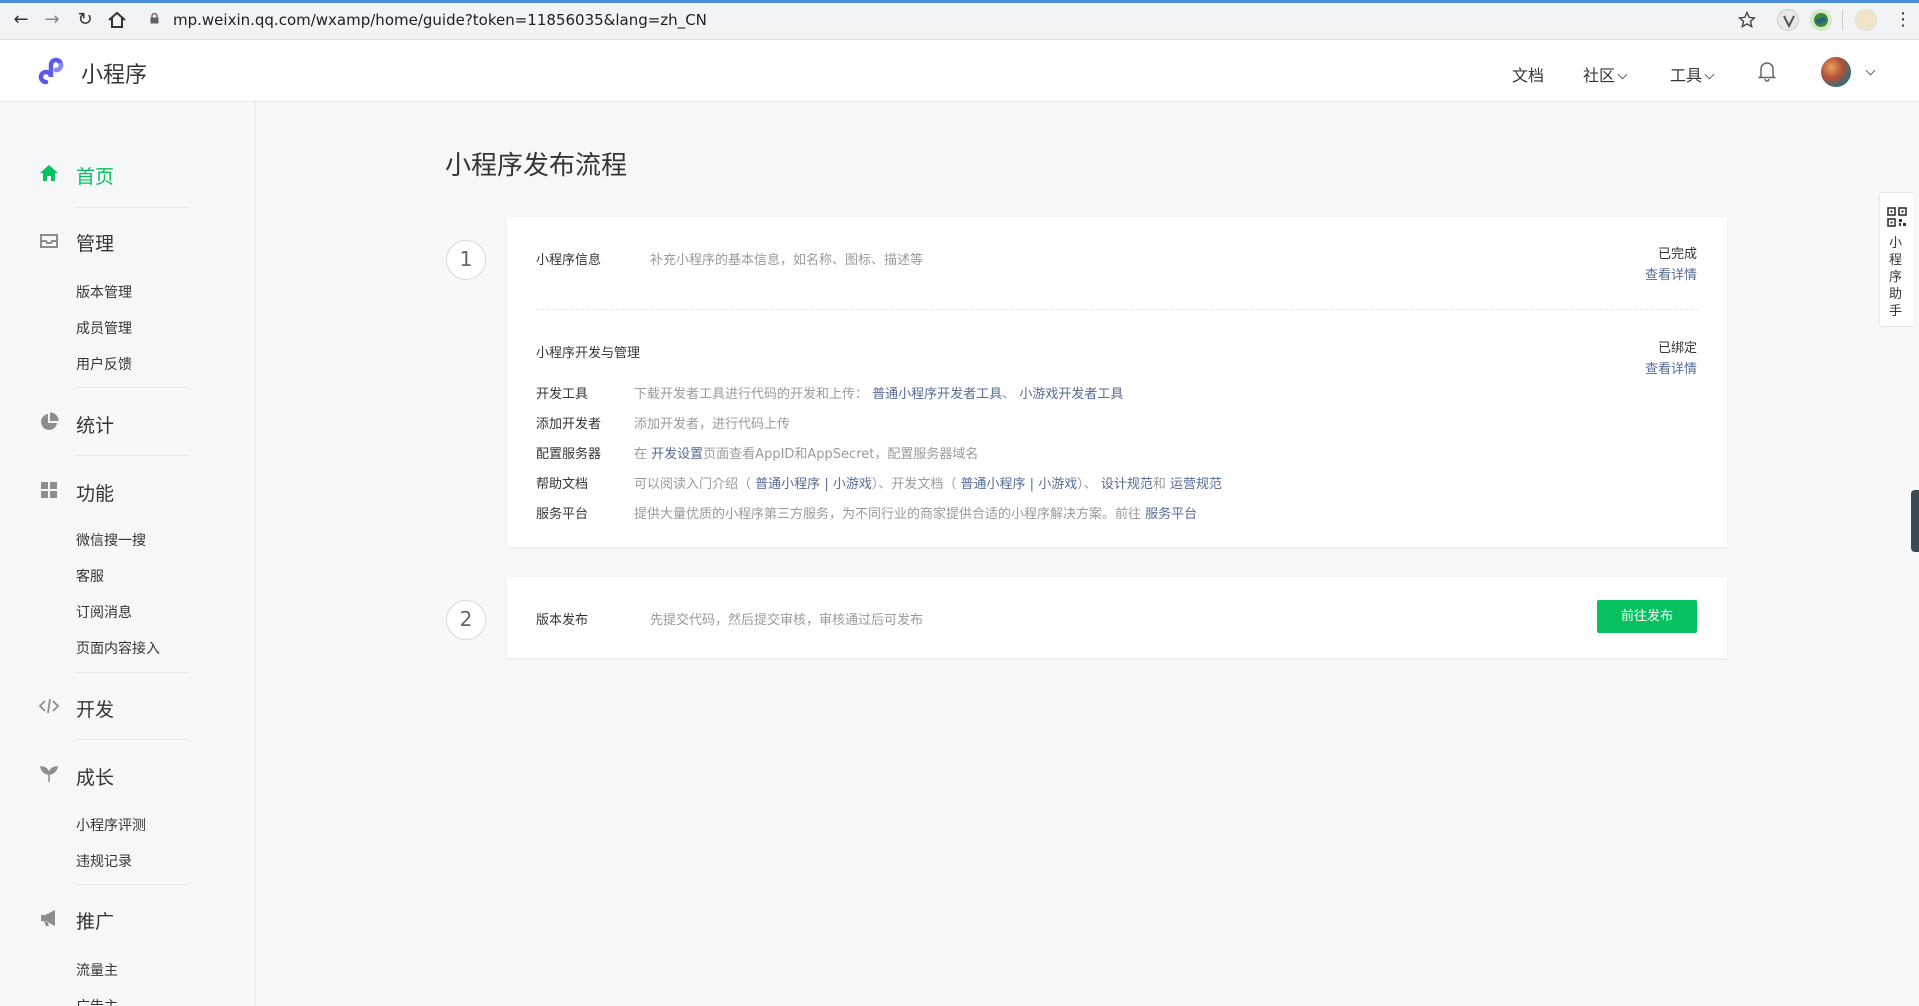 The width and height of the screenshot is (1919, 1006). What do you see at coordinates (1842, 20) in the screenshot?
I see `toolbar-divider` at bounding box center [1842, 20].